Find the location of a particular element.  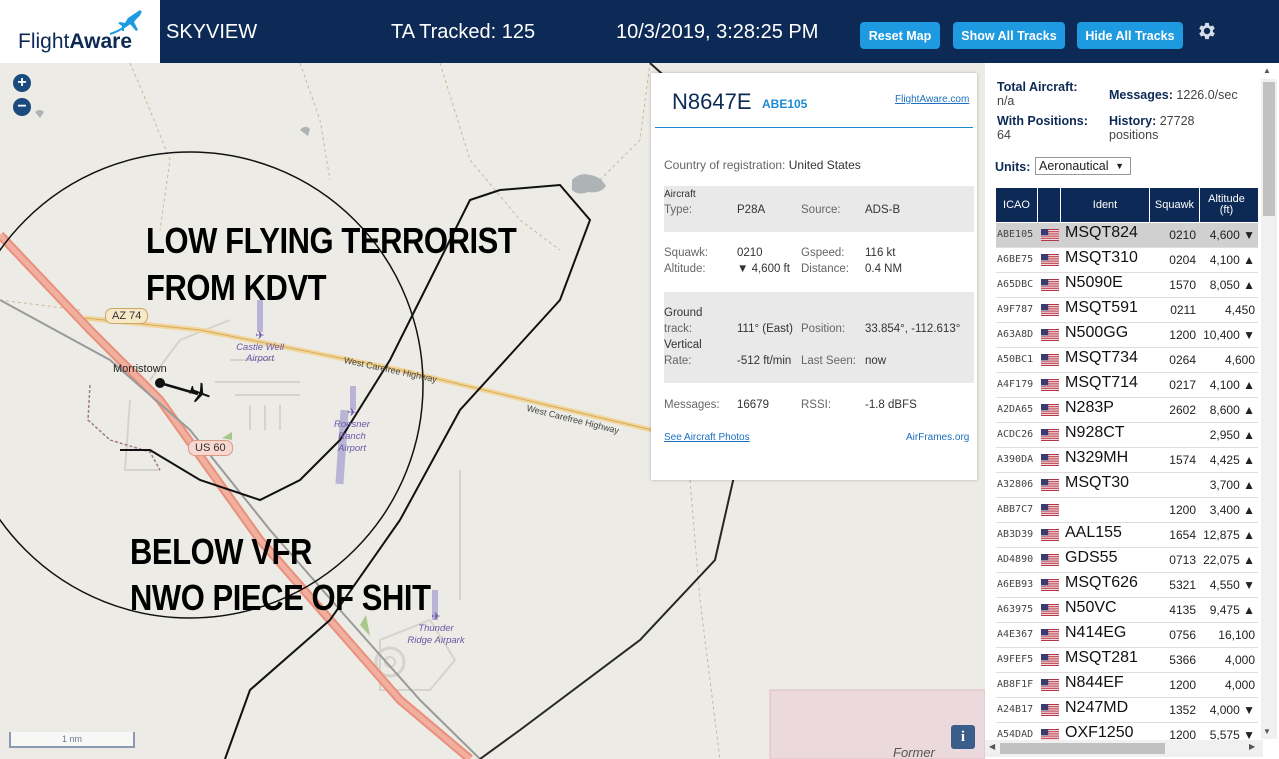

row-ident: MSQT281 is located at coordinates (1101, 657).